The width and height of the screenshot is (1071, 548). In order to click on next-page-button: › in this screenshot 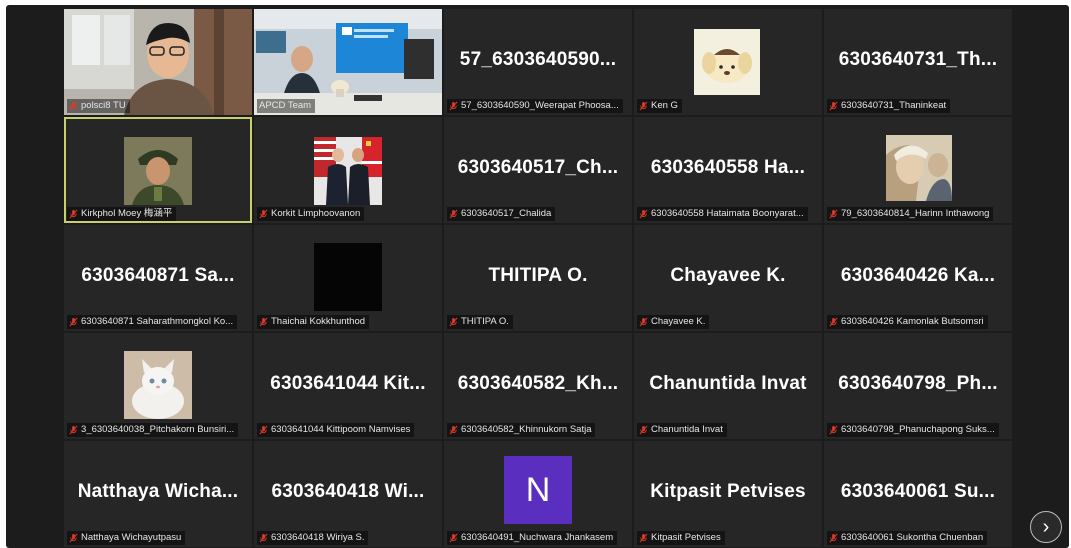, I will do `click(1046, 527)`.